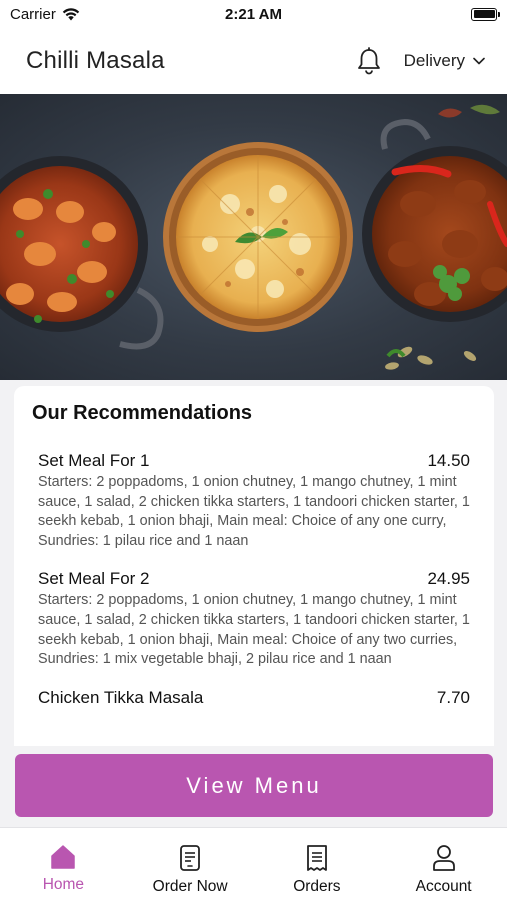  What do you see at coordinates (33, 14) in the screenshot?
I see `carrier-label: Carrier` at bounding box center [33, 14].